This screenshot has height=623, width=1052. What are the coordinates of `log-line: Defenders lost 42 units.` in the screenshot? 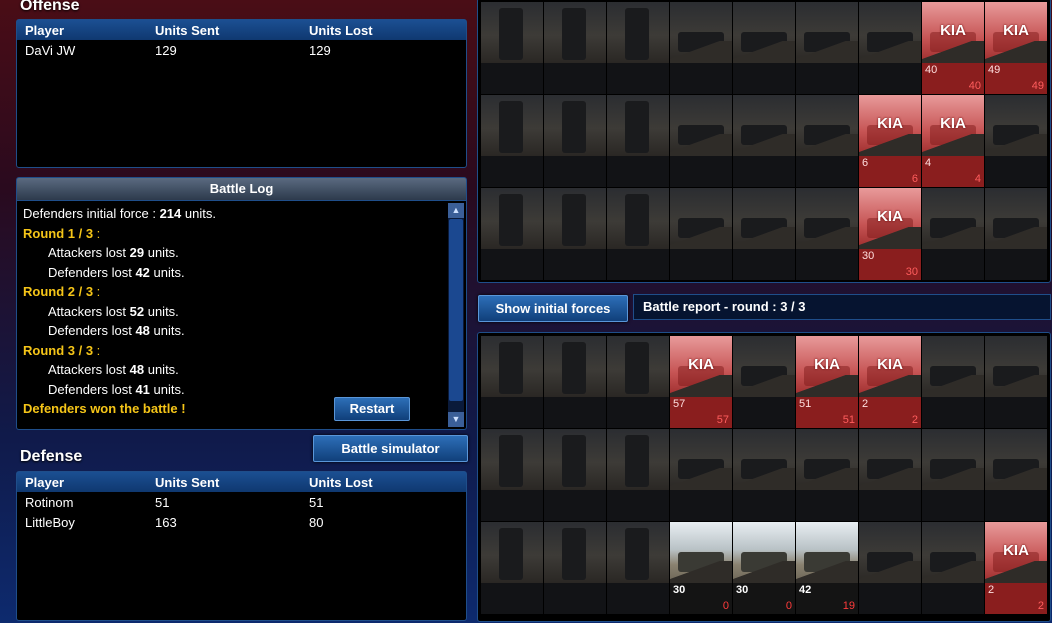 It's located at (116, 272).